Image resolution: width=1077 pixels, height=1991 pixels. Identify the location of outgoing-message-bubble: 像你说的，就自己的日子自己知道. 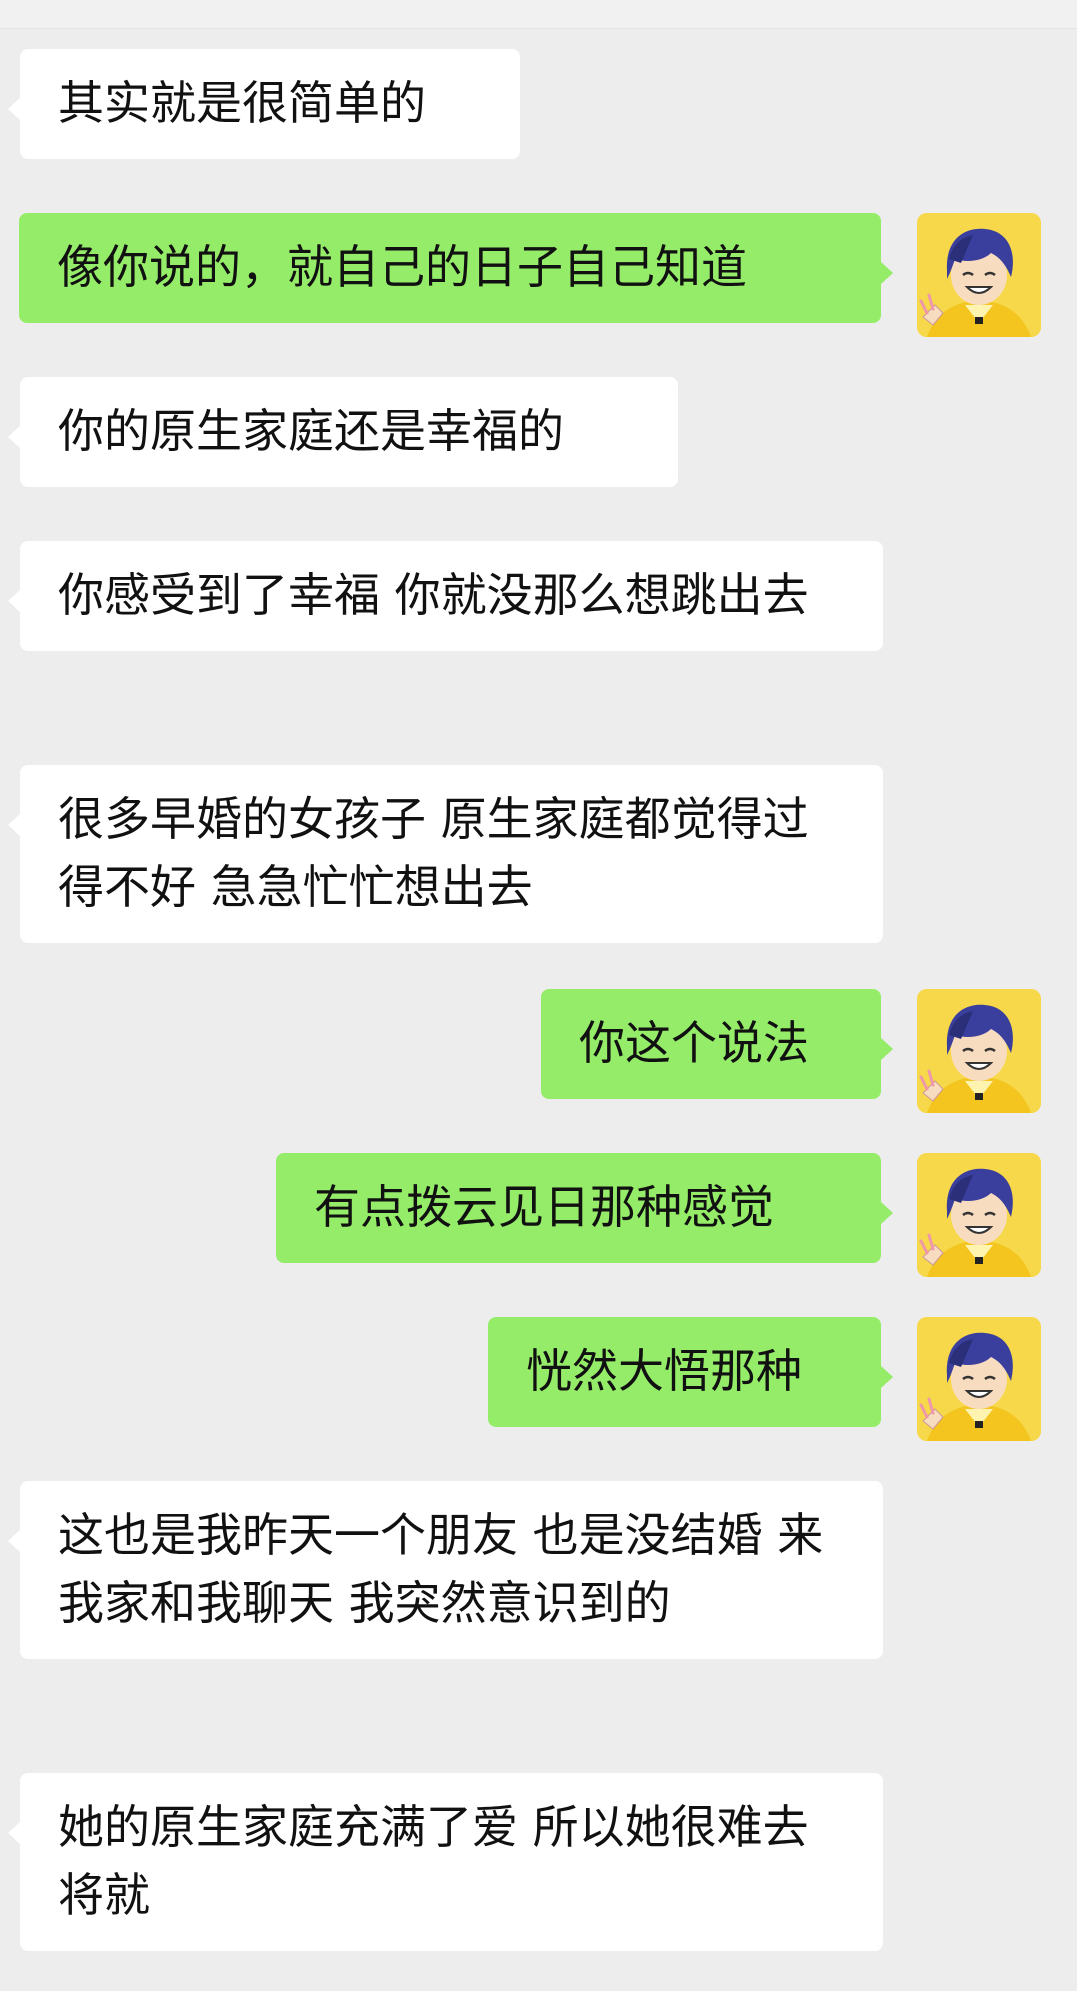
(456, 268).